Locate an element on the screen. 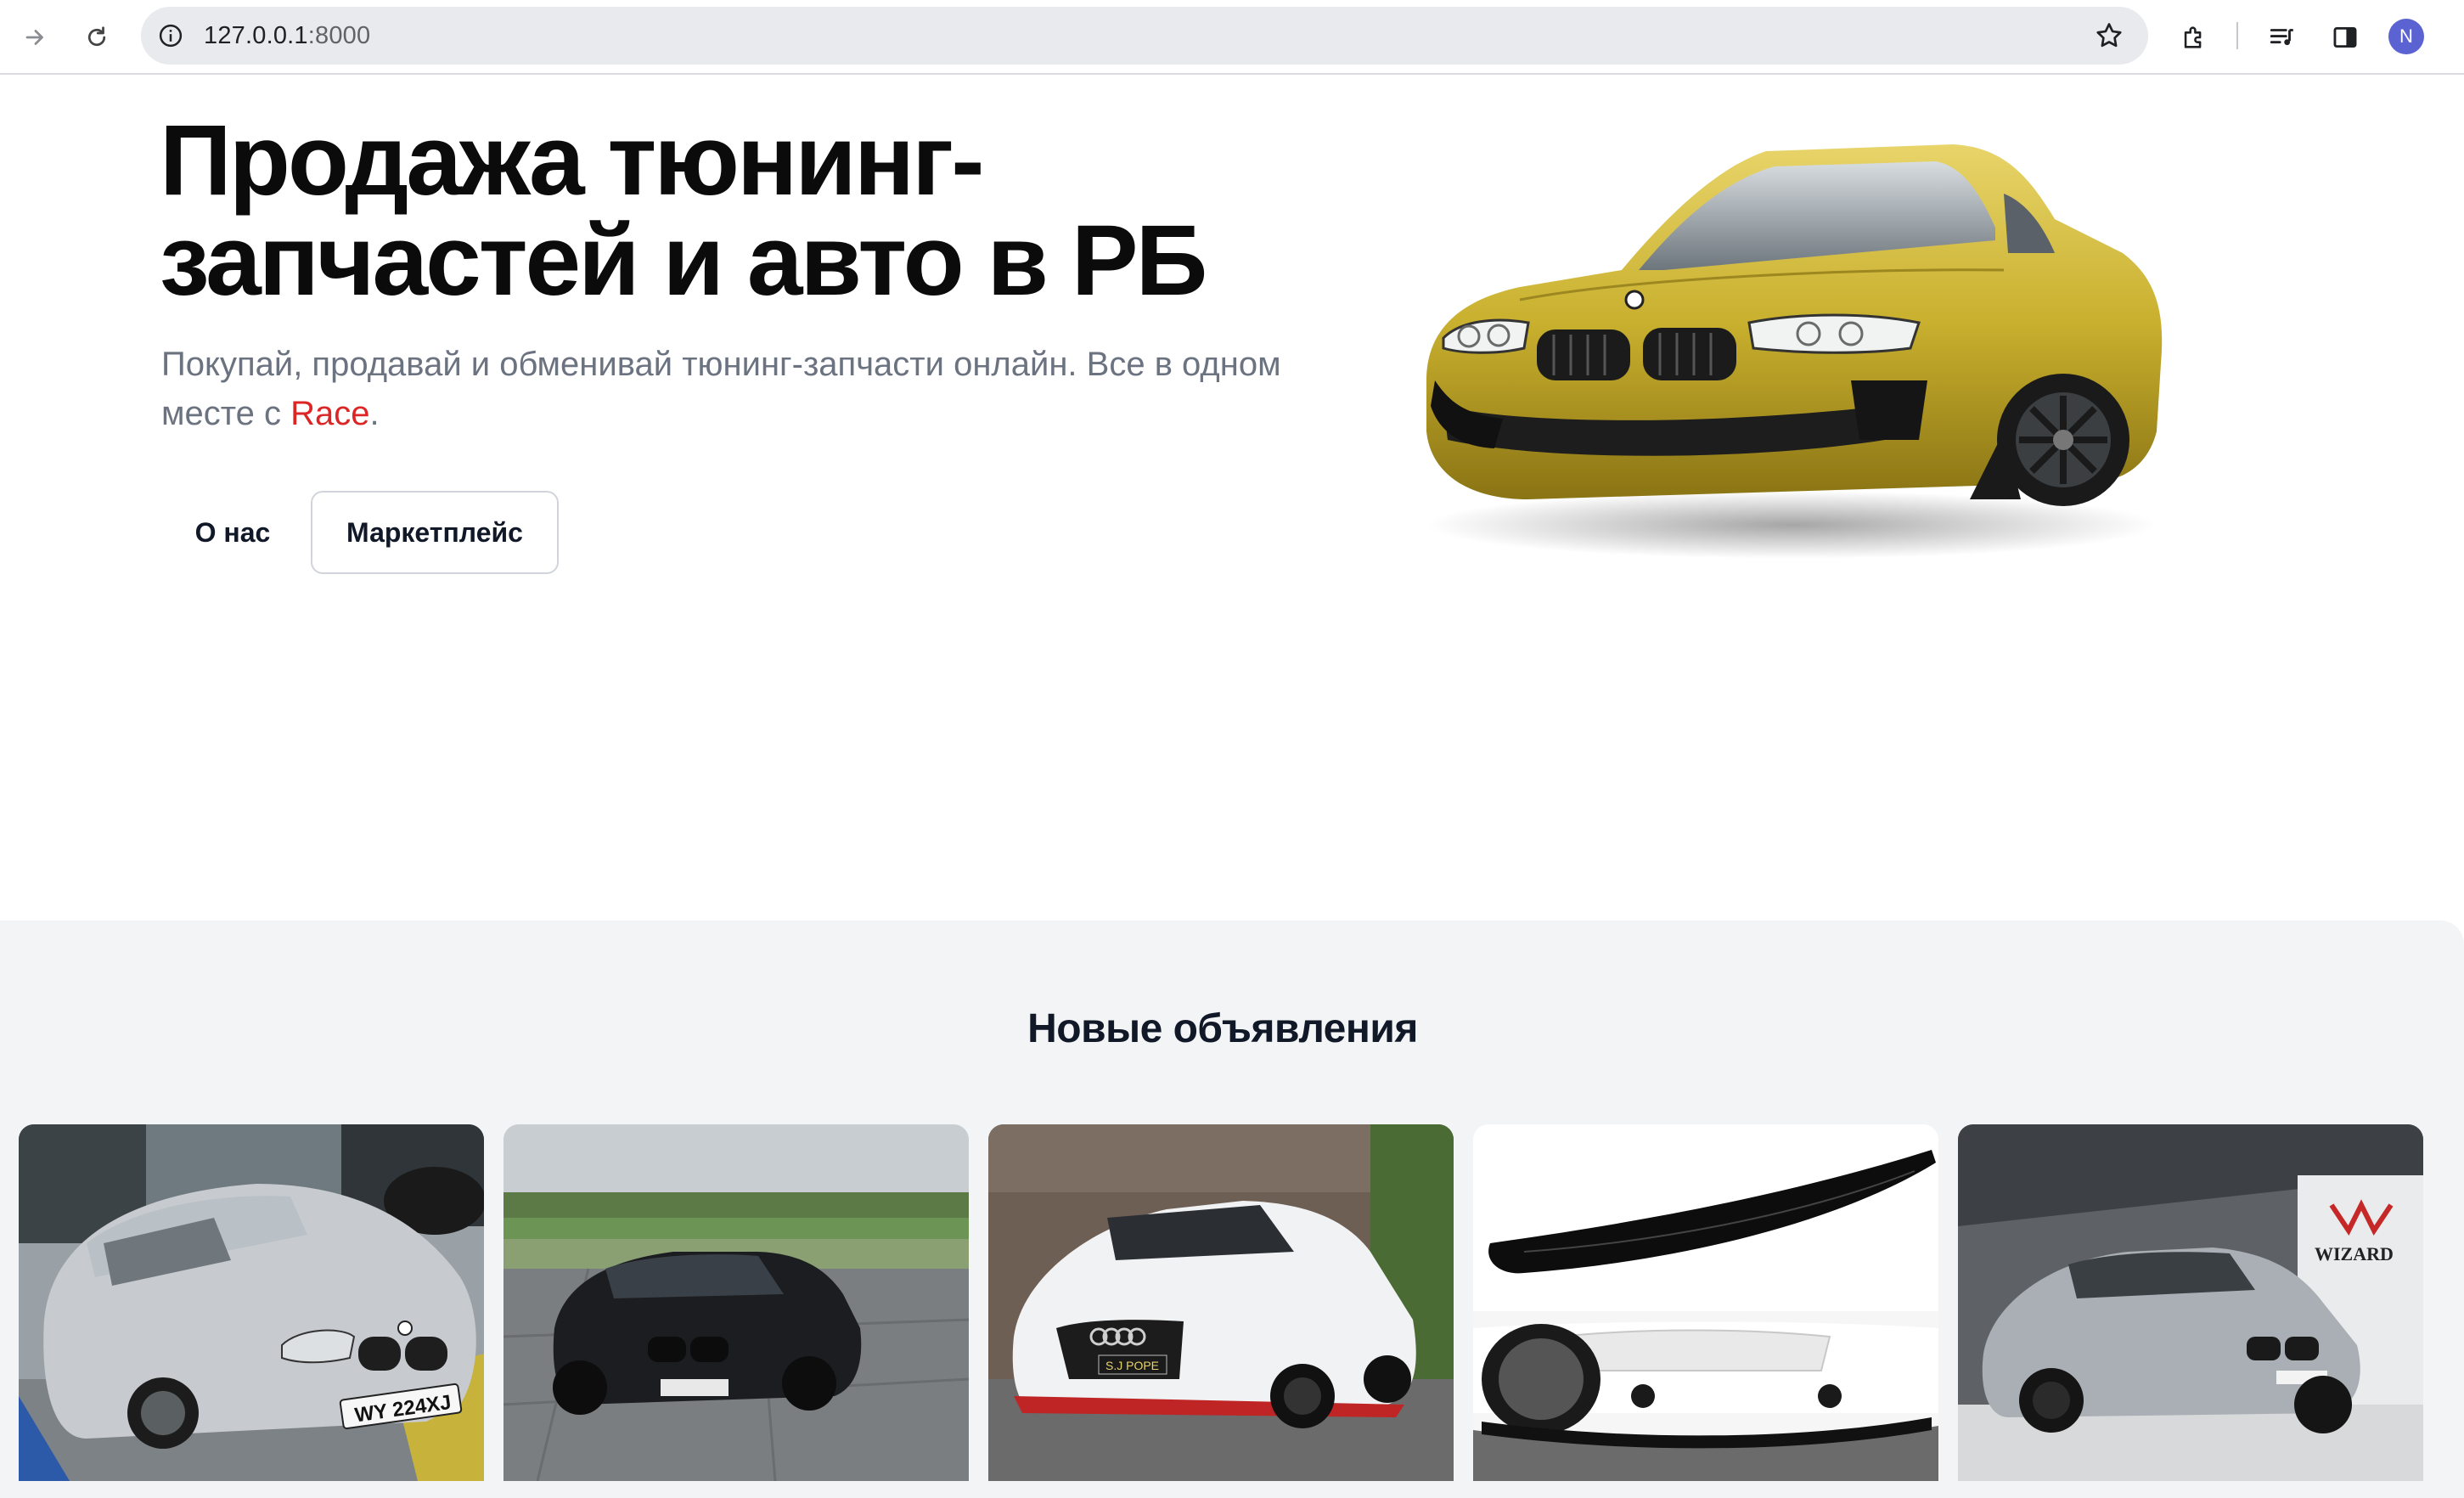 Image resolution: width=2464 pixels, height=1498 pixels. hero-subtitle-end: . is located at coordinates (374, 413).